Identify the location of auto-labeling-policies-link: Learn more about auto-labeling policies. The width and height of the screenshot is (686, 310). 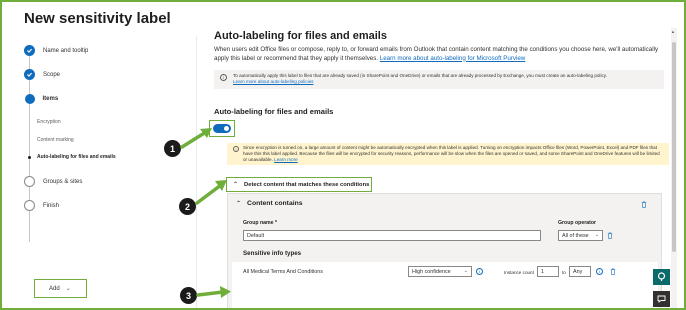
(273, 81).